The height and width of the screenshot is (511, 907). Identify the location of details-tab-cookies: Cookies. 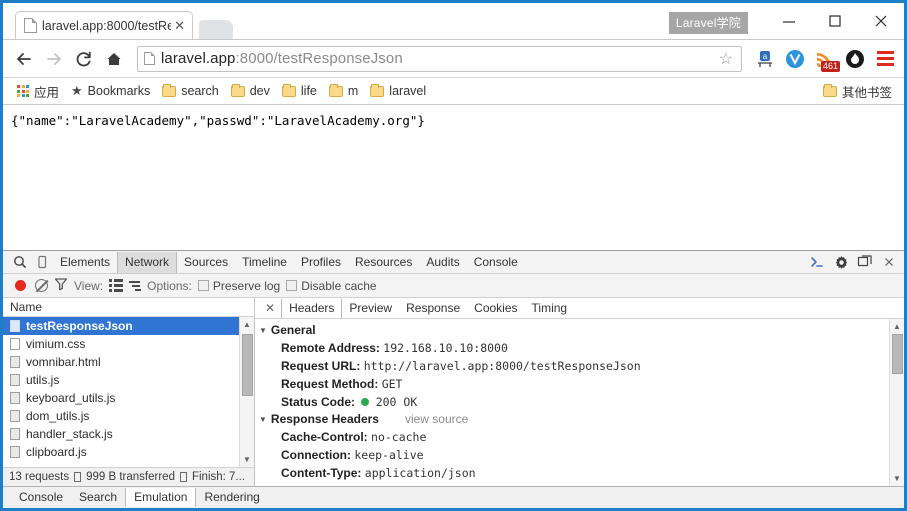
(495, 308).